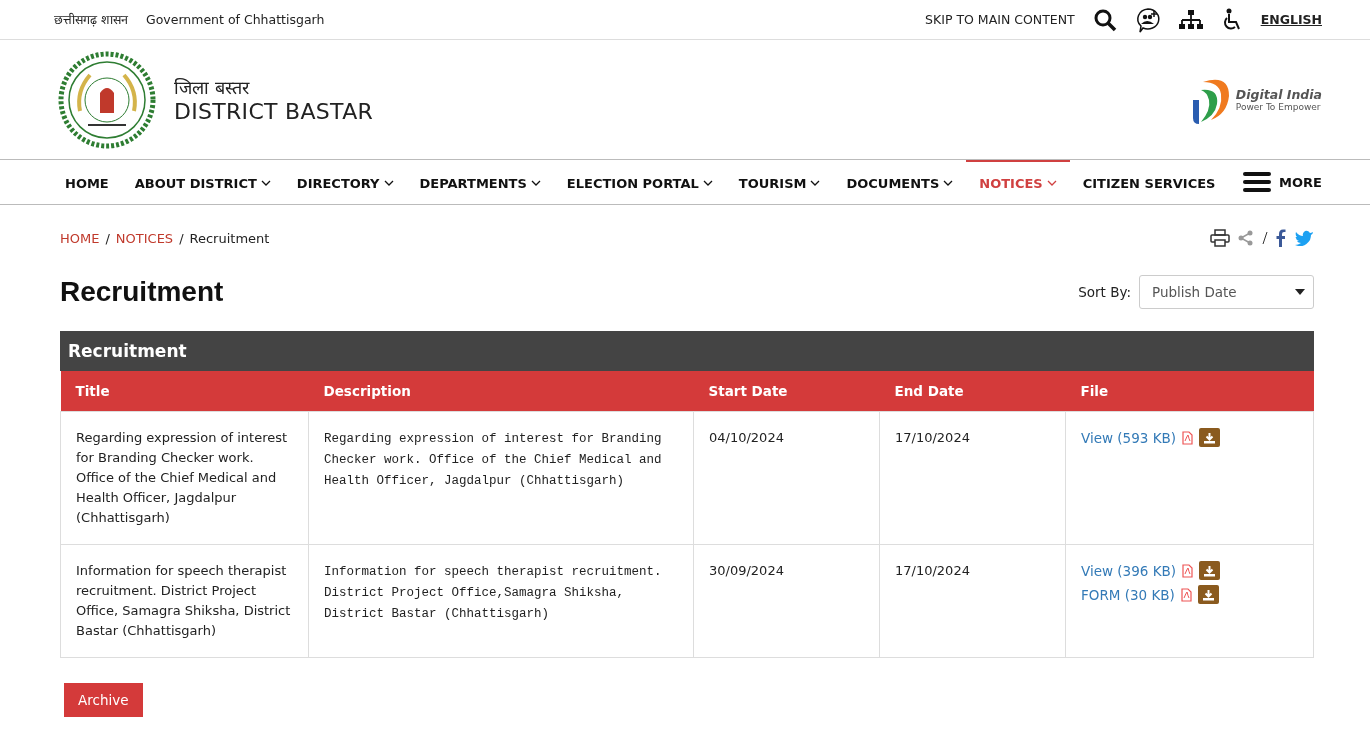  Describe the element at coordinates (1257, 182) in the screenshot. I see `menu-icon` at that location.